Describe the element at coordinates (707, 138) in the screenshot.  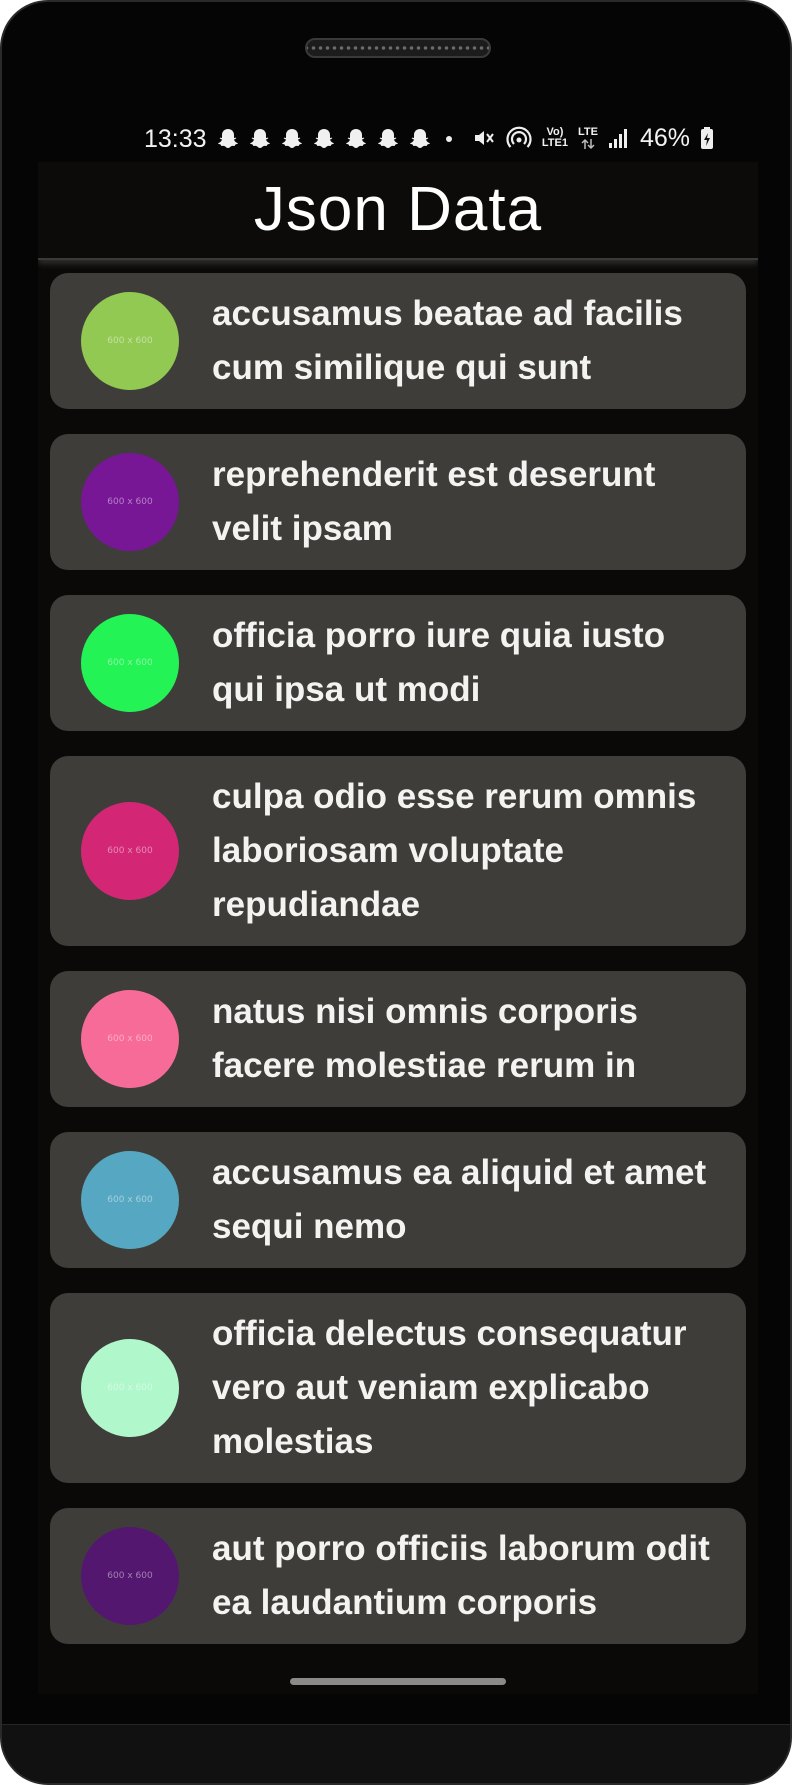
I see `battery-charging-icon` at that location.